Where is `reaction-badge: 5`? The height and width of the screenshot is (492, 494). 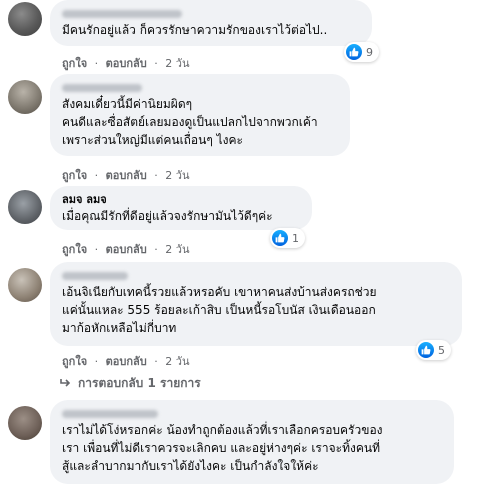 reaction-badge: 5 is located at coordinates (433, 350).